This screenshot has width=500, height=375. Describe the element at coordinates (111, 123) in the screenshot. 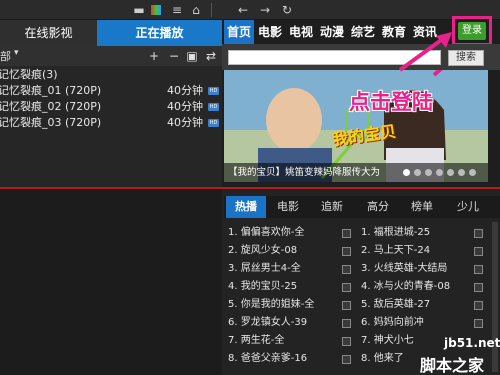

I see `playlist-item: 记忆裂痕_03 (720P) 40分钟 HD` at that location.